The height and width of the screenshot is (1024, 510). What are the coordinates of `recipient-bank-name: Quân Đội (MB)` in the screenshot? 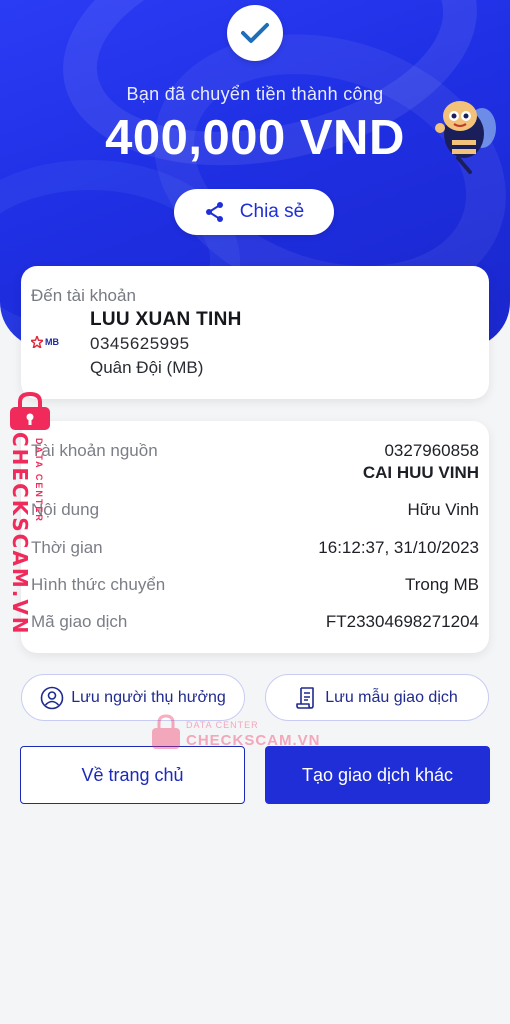 It's located at (147, 367).